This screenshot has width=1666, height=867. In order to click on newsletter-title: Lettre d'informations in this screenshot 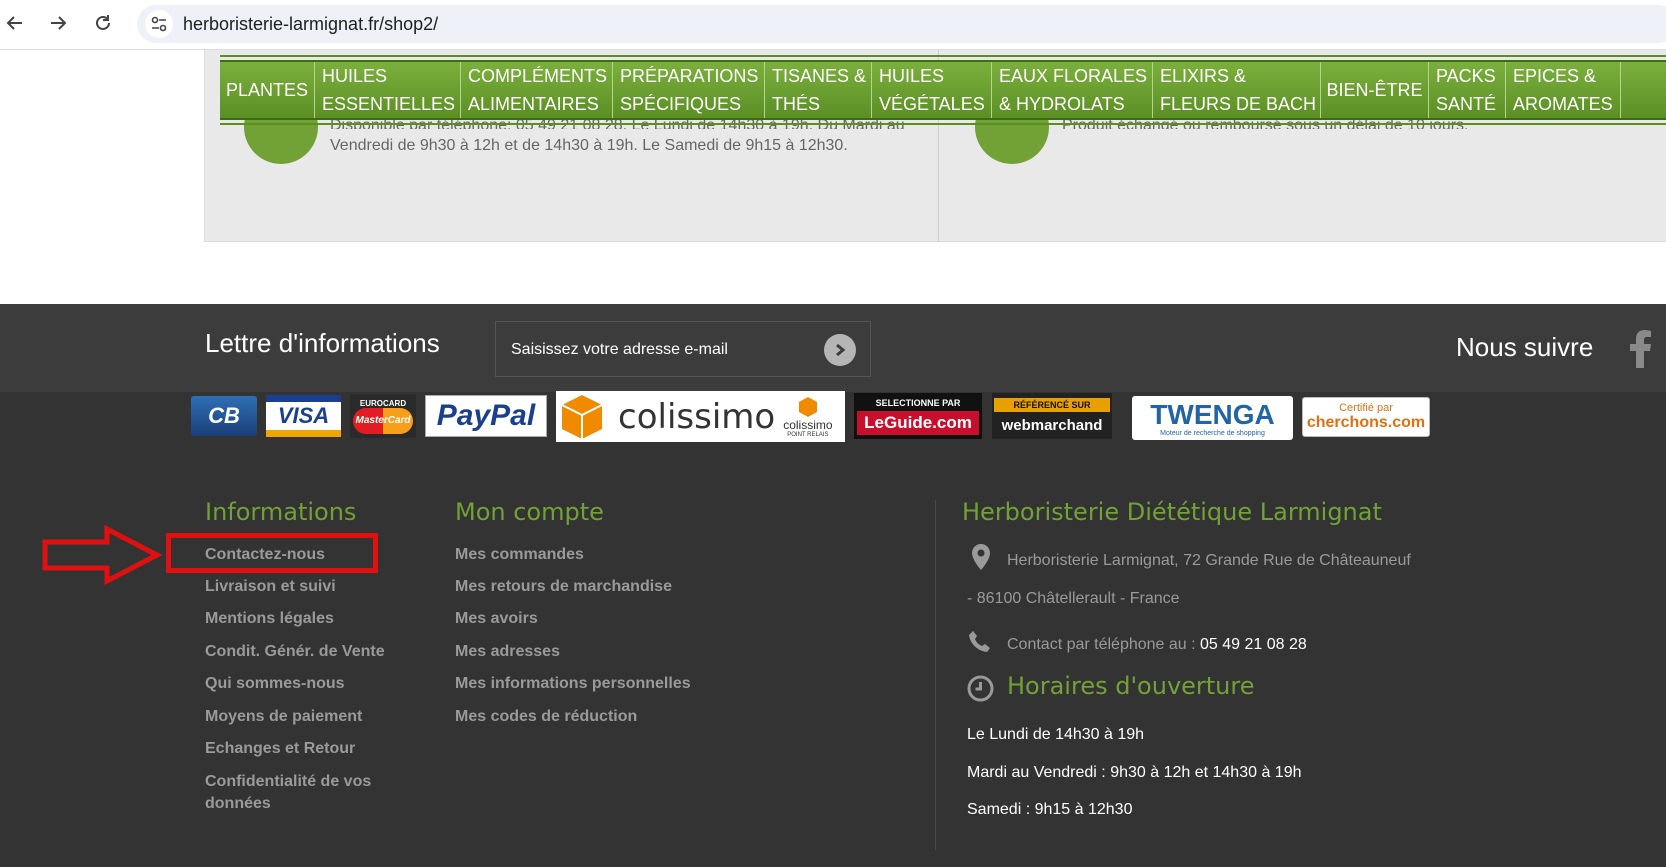, I will do `click(322, 343)`.